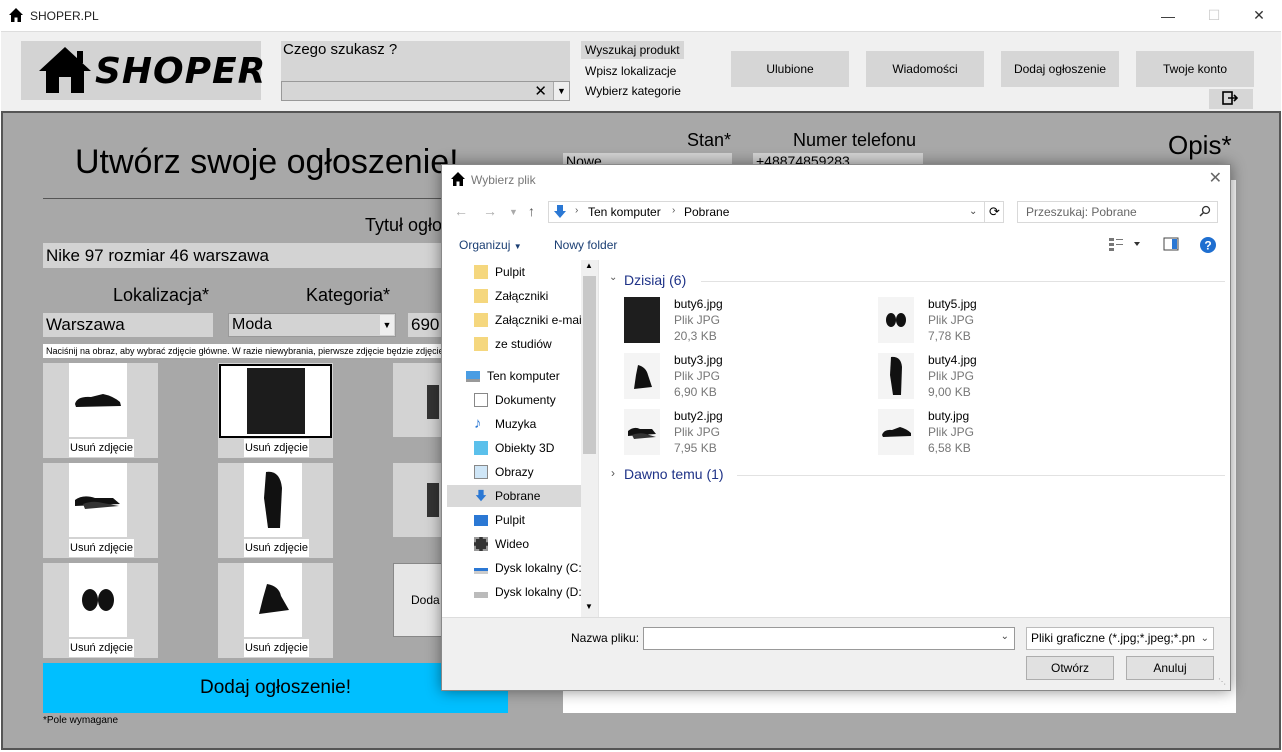 The width and height of the screenshot is (1282, 752). Describe the element at coordinates (706, 212) in the screenshot. I see `breadcrumb-downloads: Pobrane` at that location.